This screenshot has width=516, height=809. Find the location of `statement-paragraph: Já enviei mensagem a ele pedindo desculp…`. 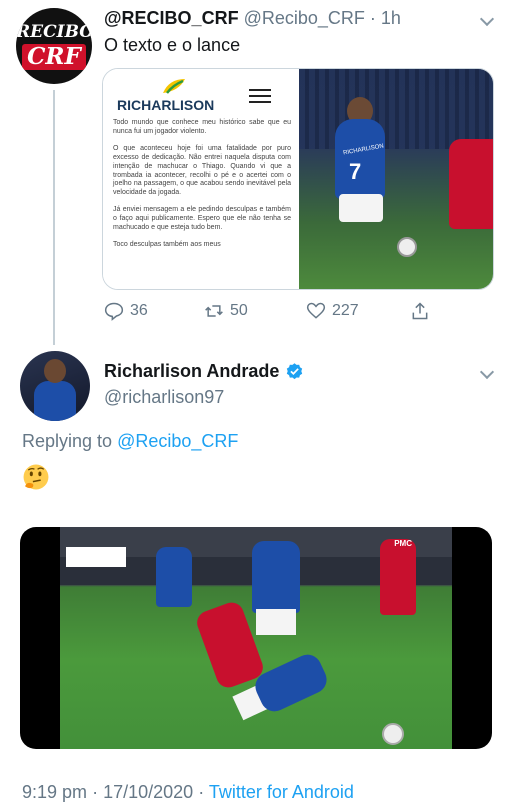

statement-paragraph: Já enviei mensagem a ele pedindo desculp… is located at coordinates (202, 219).